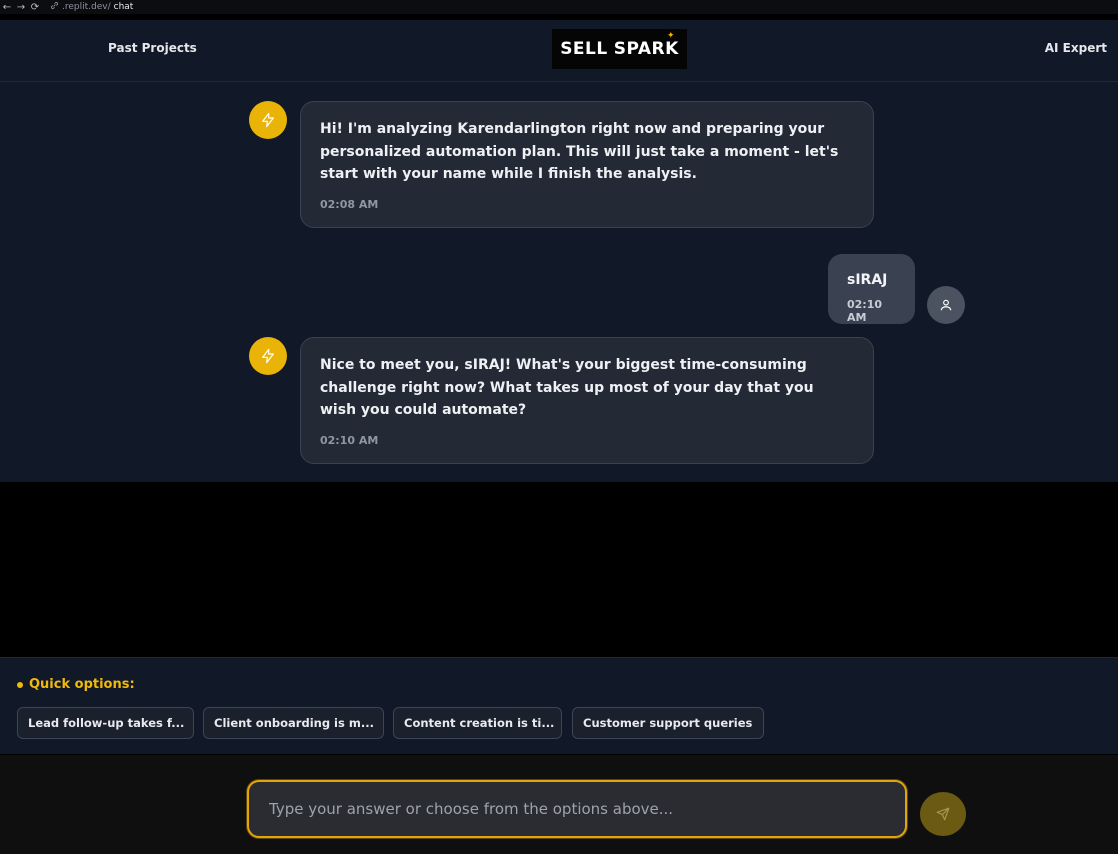 The height and width of the screenshot is (854, 1118). What do you see at coordinates (668, 723) in the screenshot?
I see `quick-option-button: Customer support queries` at bounding box center [668, 723].